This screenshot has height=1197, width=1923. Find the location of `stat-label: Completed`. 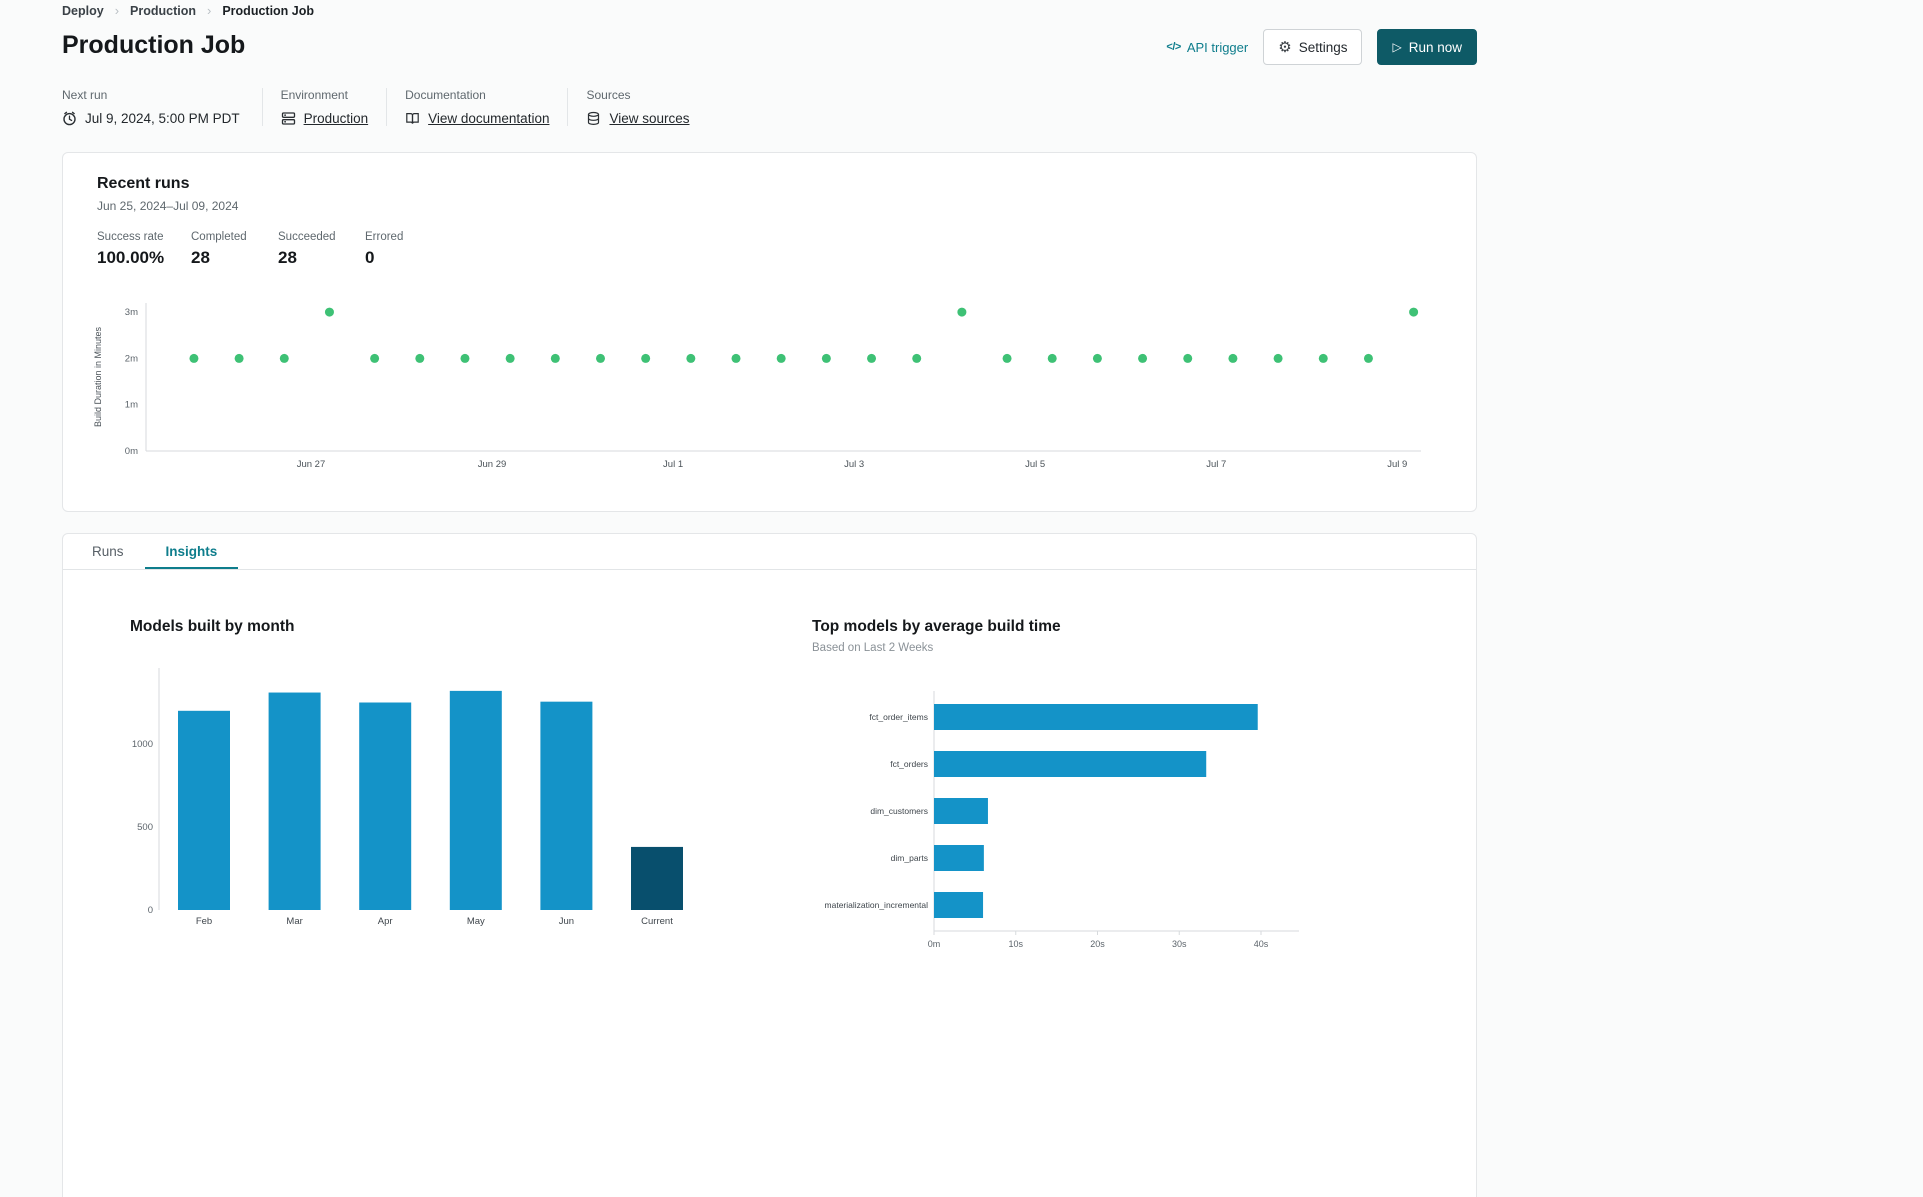

stat-label: Completed is located at coordinates (219, 237).